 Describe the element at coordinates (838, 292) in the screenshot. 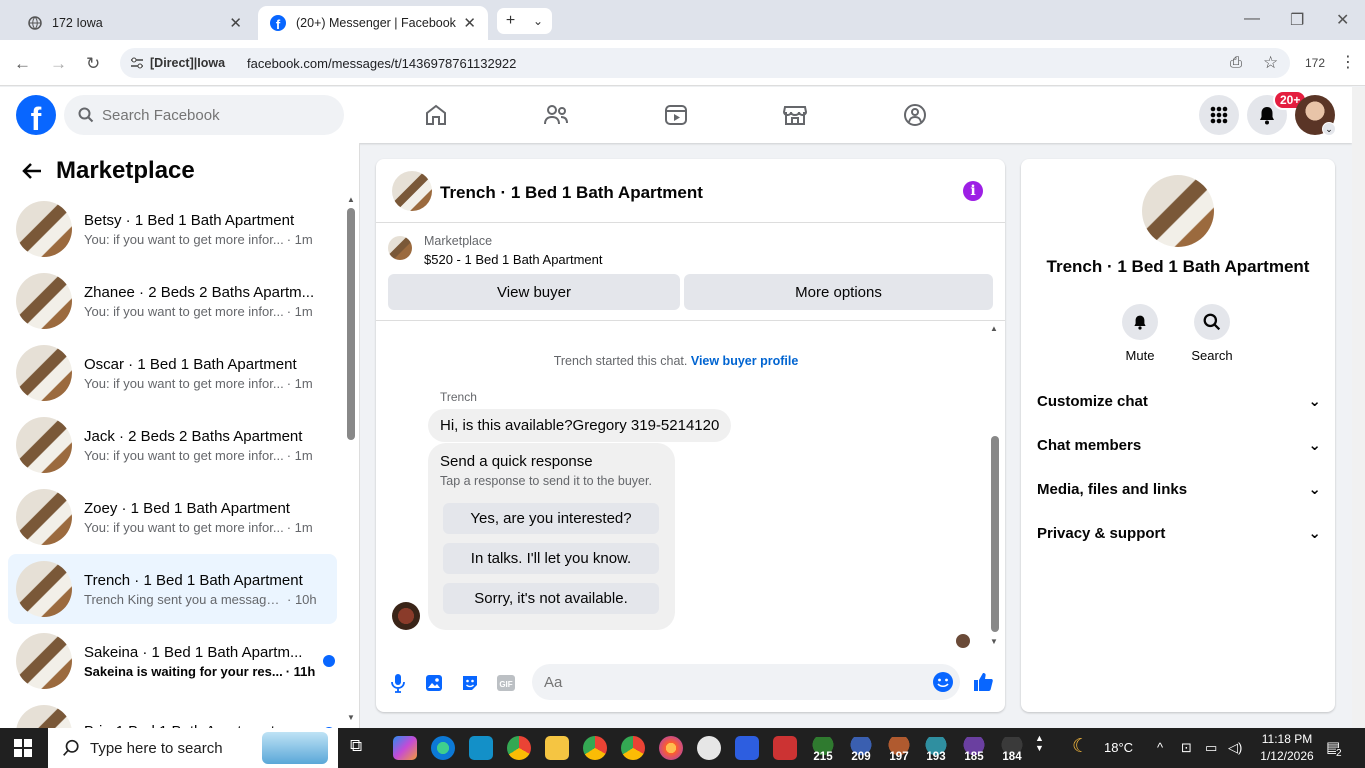

I see `more-options-button: More options` at that location.